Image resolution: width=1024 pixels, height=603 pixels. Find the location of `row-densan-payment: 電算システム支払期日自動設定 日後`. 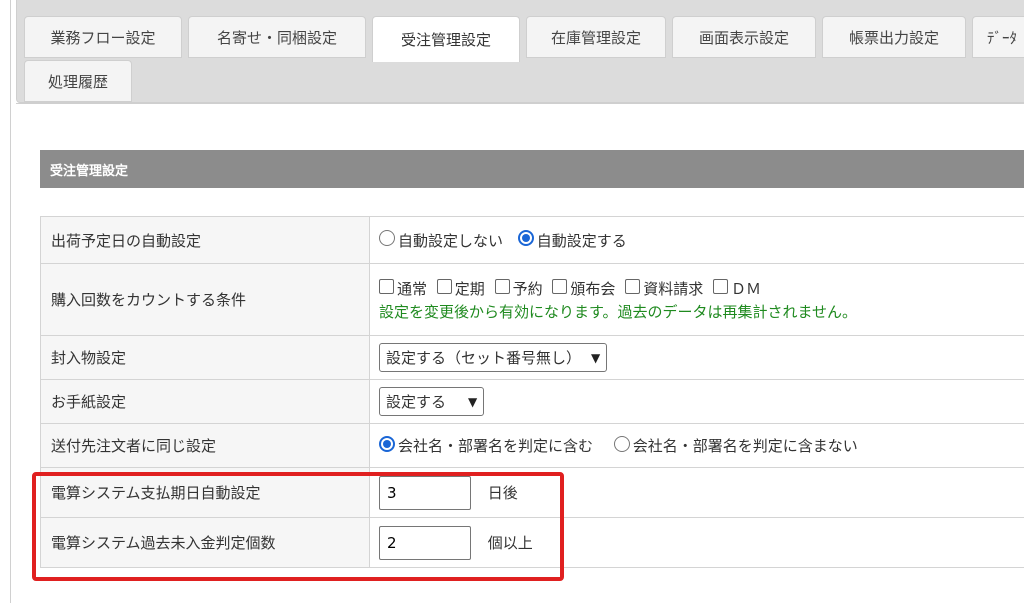

row-densan-payment: 電算システム支払期日自動設定 日後 is located at coordinates (532, 492).